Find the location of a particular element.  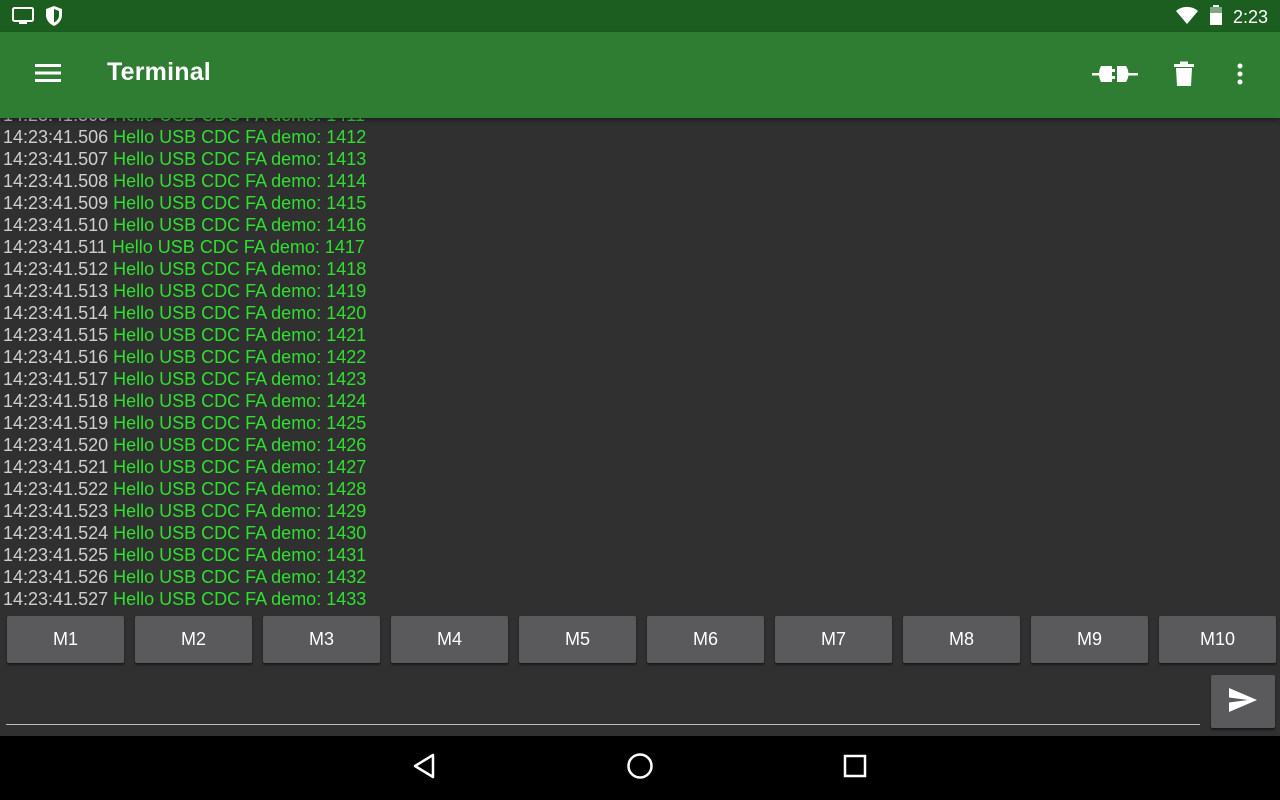

timestamp: 14:23:41.517 is located at coordinates (56, 379).